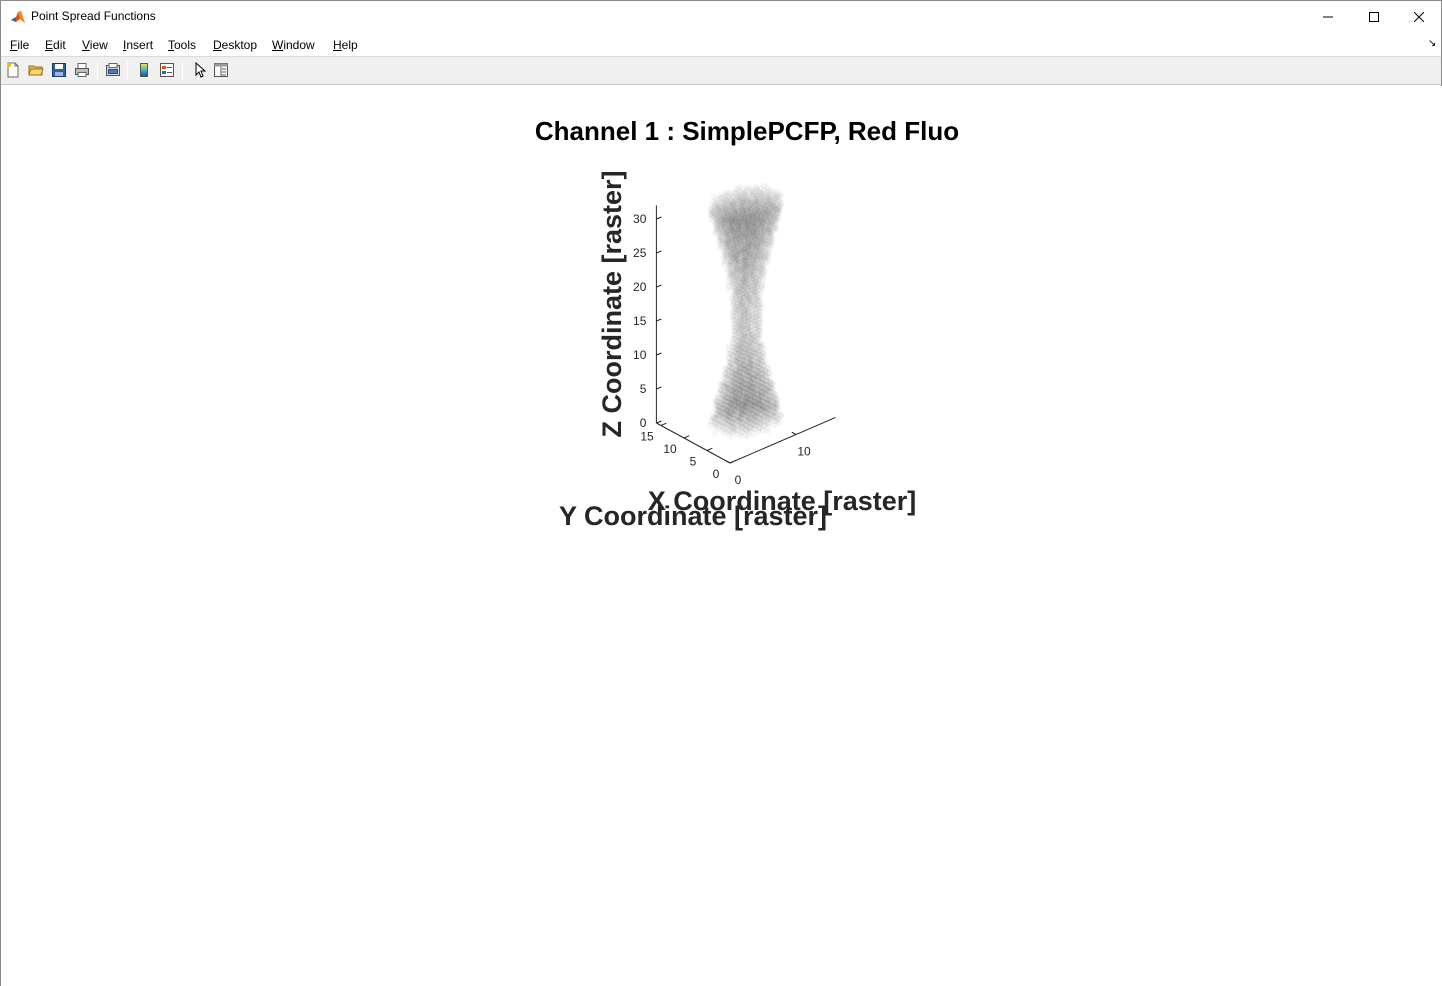 This screenshot has height=986, width=1442. I want to click on y-axis-label: Y Coordinate [raster], so click(693, 516).